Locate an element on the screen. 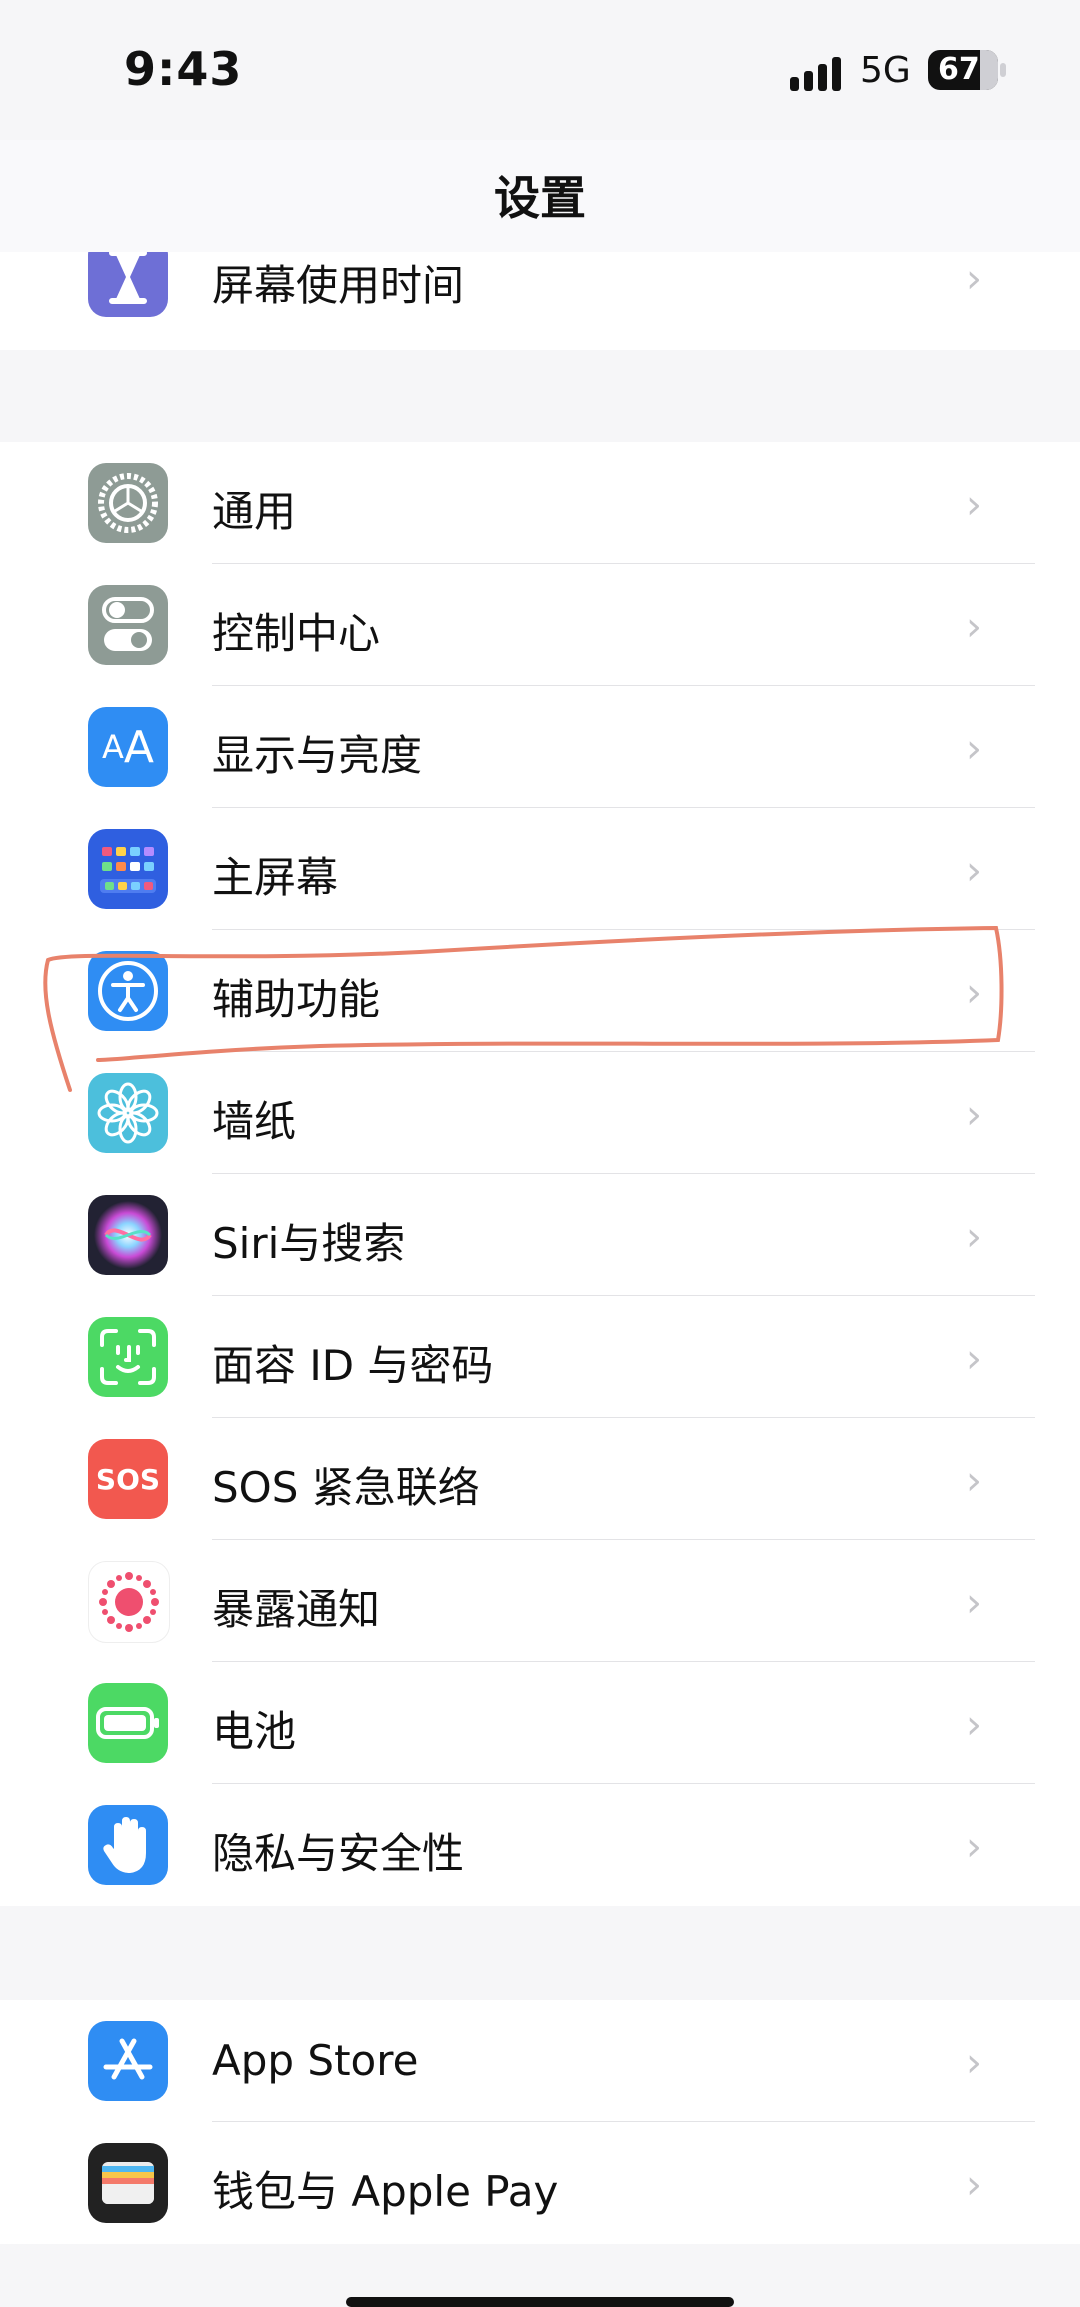  settings-row-home-screen: 主屏幕 › is located at coordinates (540, 869).